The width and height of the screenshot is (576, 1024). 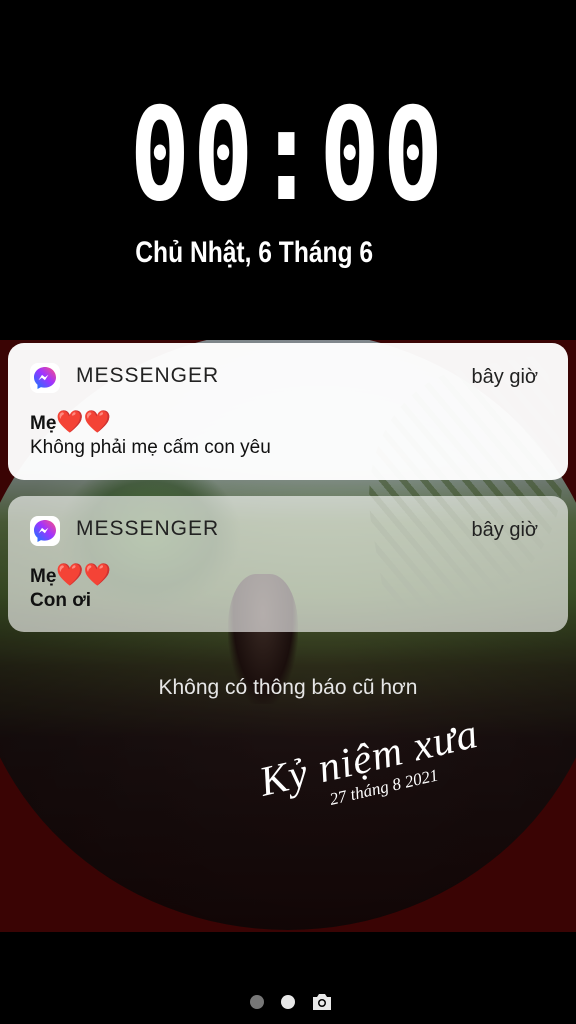 What do you see at coordinates (60, 600) in the screenshot?
I see `notification-message: Con ơi` at bounding box center [60, 600].